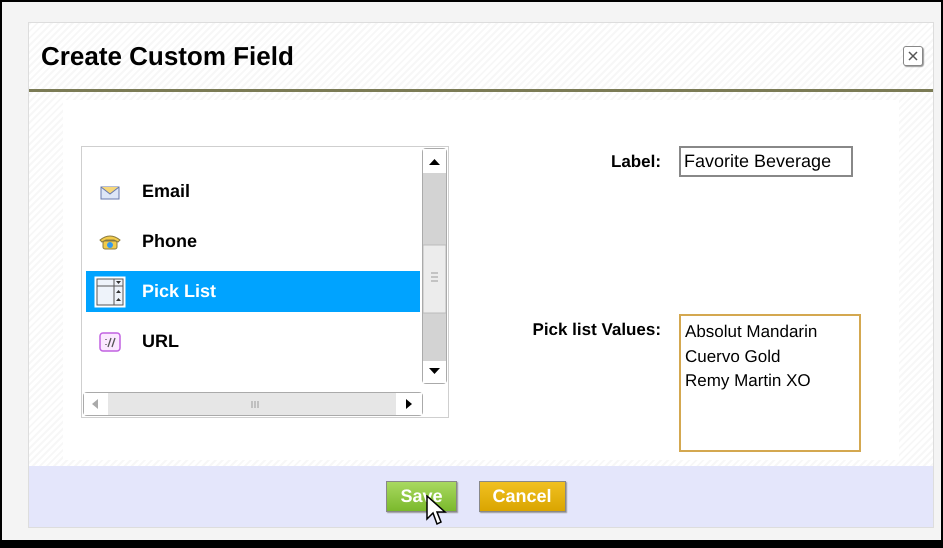 This screenshot has height=548, width=943. I want to click on list-icon, so click(110, 292).